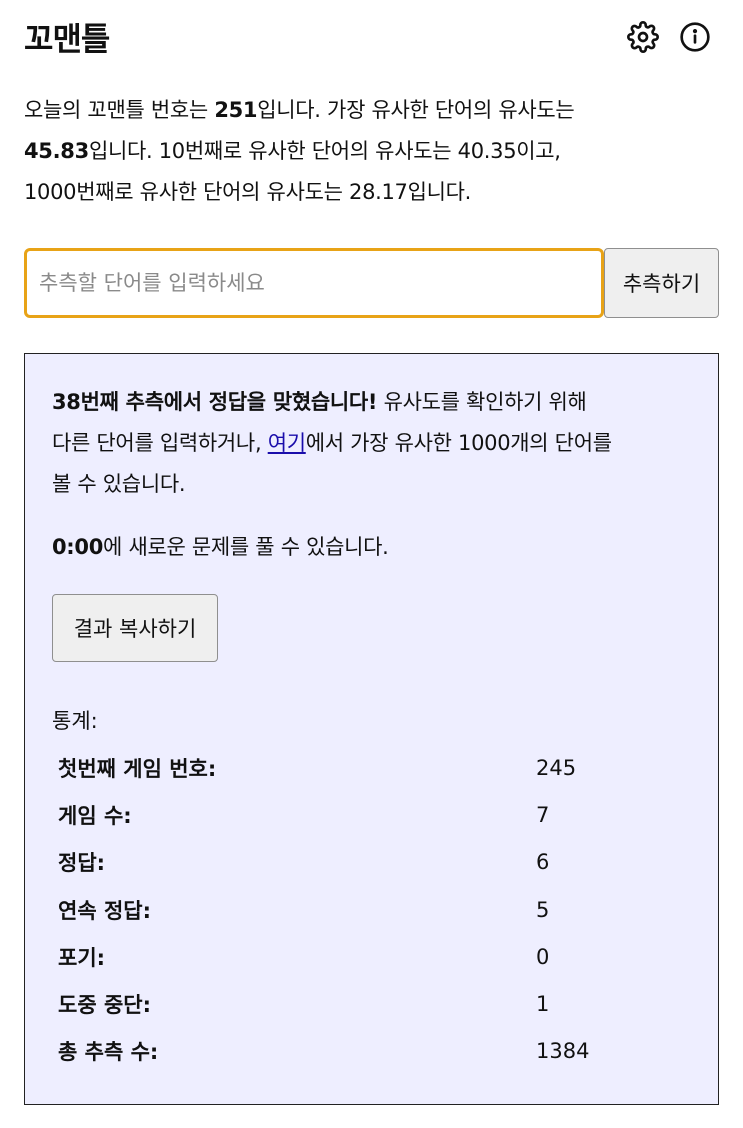 The height and width of the screenshot is (1128, 743). I want to click on stats-row: 포기: 0, so click(362, 956).